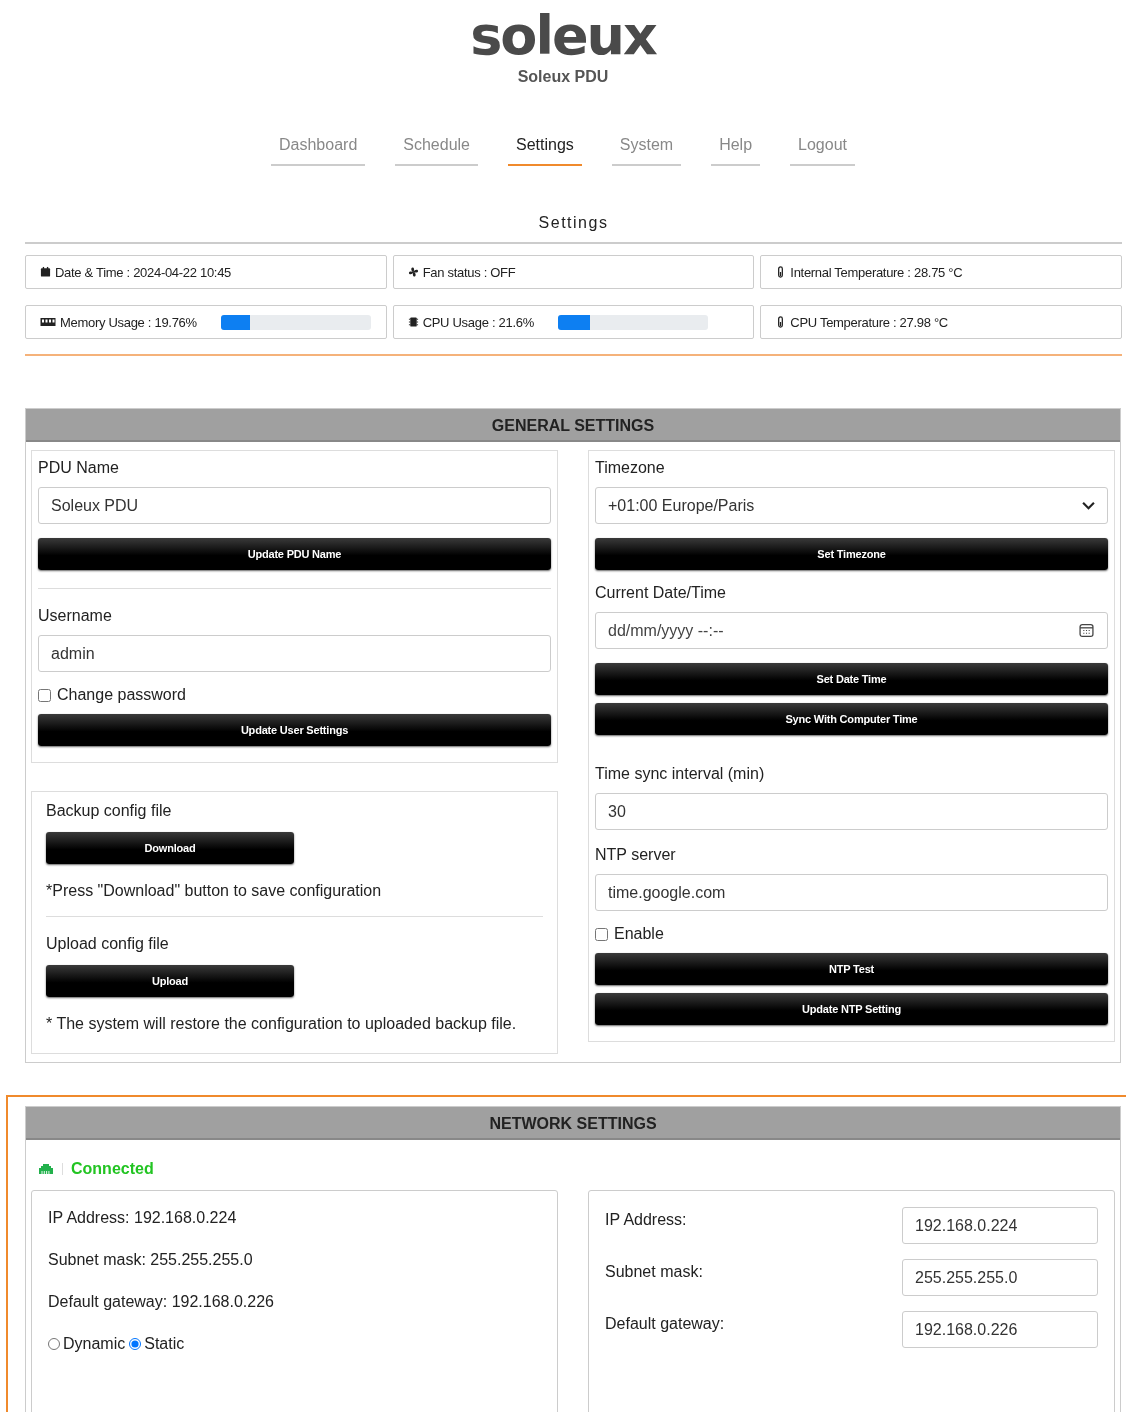 The height and width of the screenshot is (1412, 1126). Describe the element at coordinates (851, 892) in the screenshot. I see `ntp-server-field: time.google.com` at that location.